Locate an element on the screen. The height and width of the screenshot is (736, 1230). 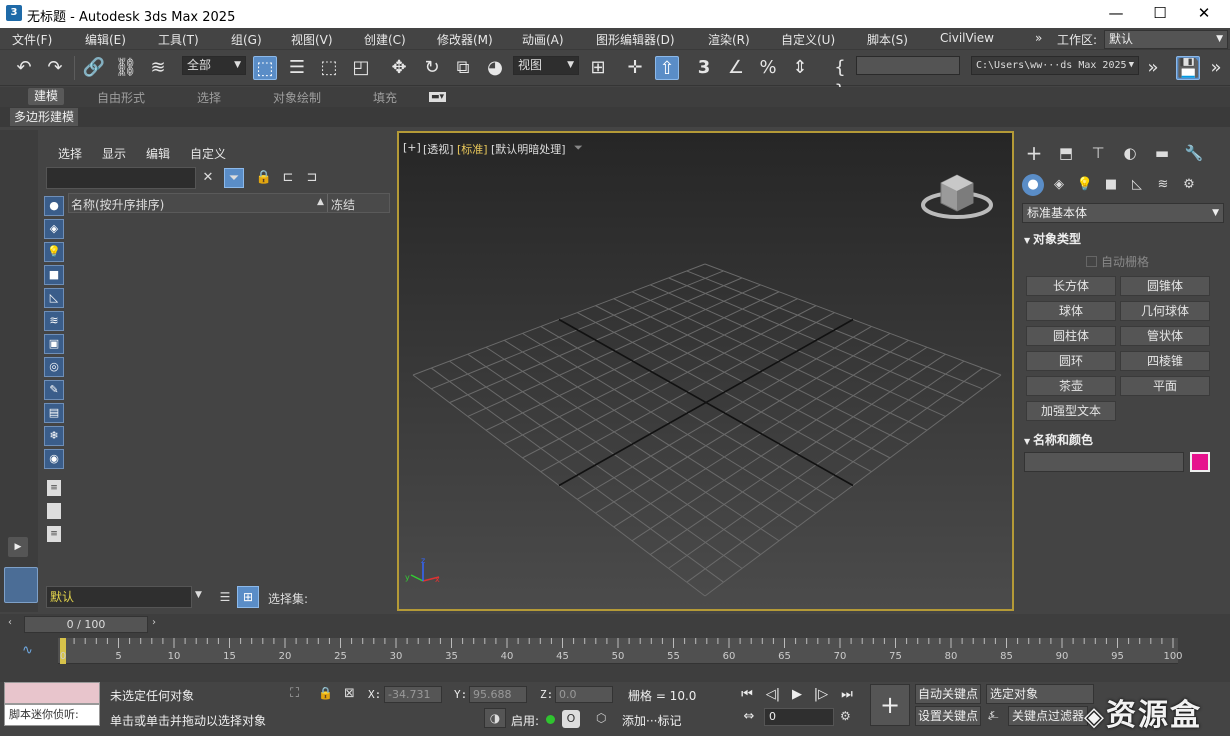
sort-hierarchy-icon: ⊐ is located at coordinates (312, 178).